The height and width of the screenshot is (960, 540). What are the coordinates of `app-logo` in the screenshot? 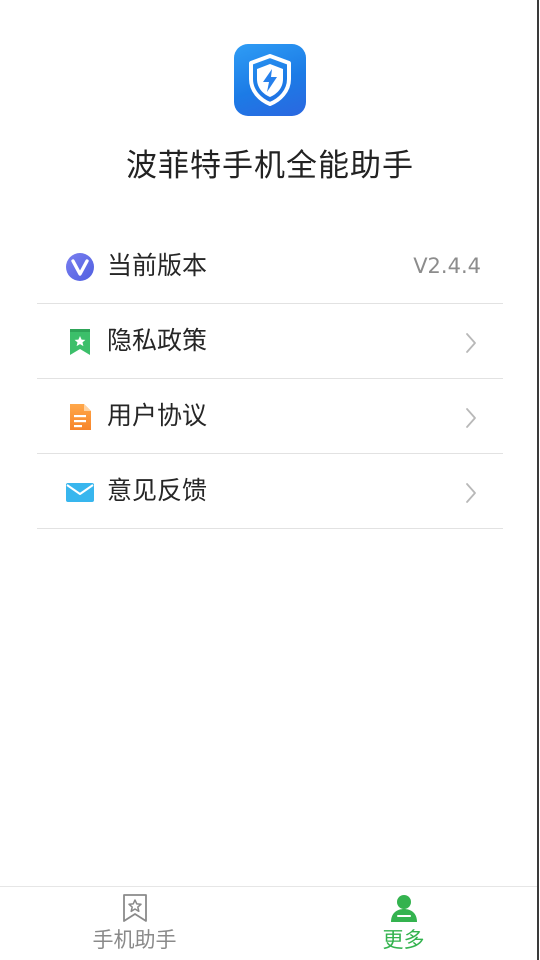 It's located at (270, 80).